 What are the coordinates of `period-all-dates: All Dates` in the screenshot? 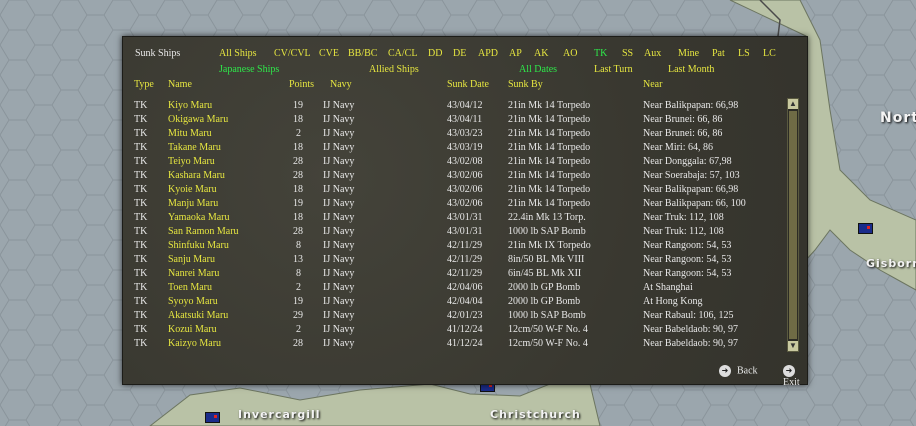 It's located at (538, 69).